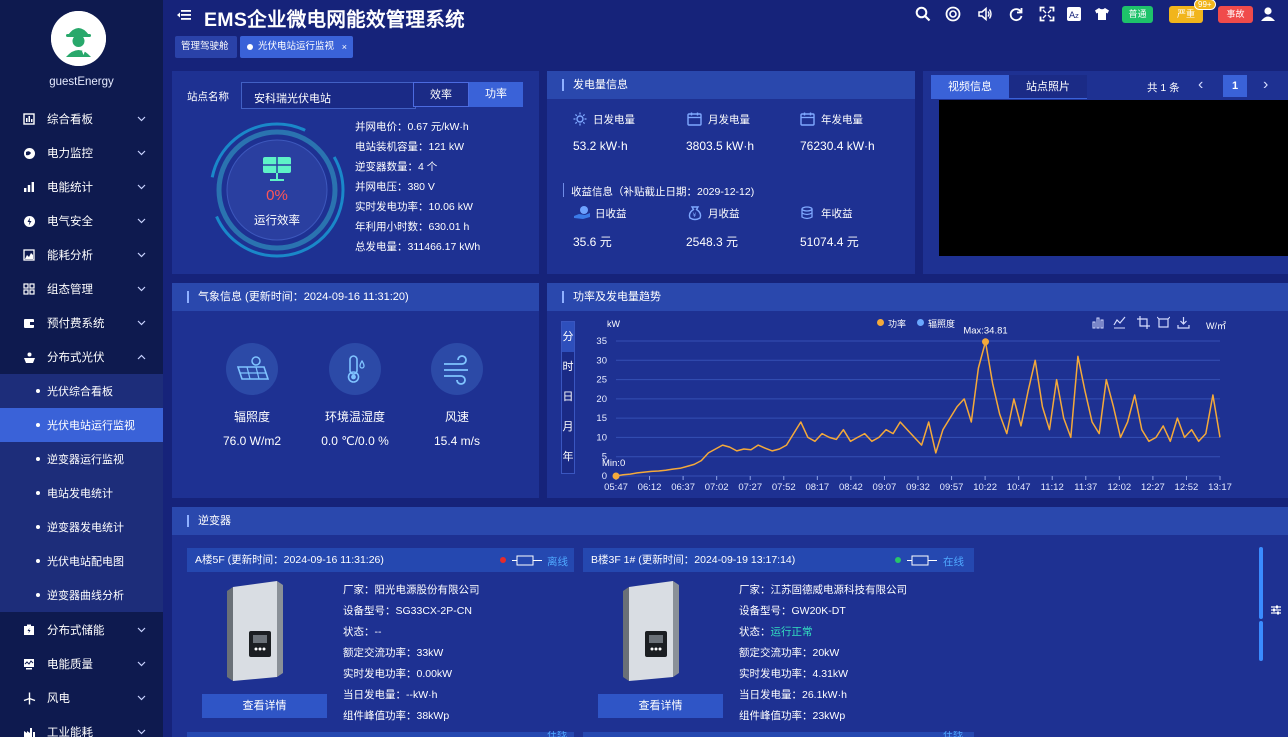 The height and width of the screenshot is (737, 1288). What do you see at coordinates (78, 38) in the screenshot?
I see `avatar` at bounding box center [78, 38].